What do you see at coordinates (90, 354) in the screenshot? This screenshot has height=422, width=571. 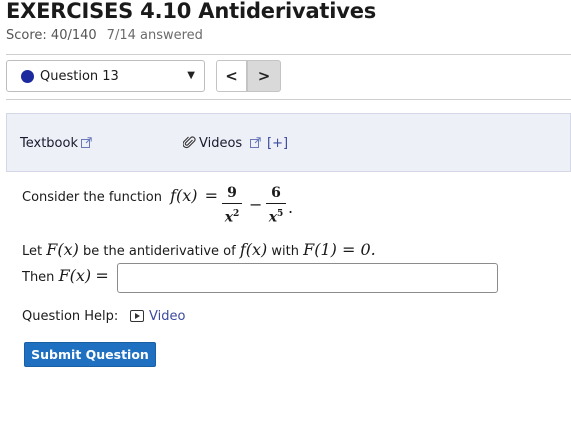 I see `submit-question-button: Submit Question` at bounding box center [90, 354].